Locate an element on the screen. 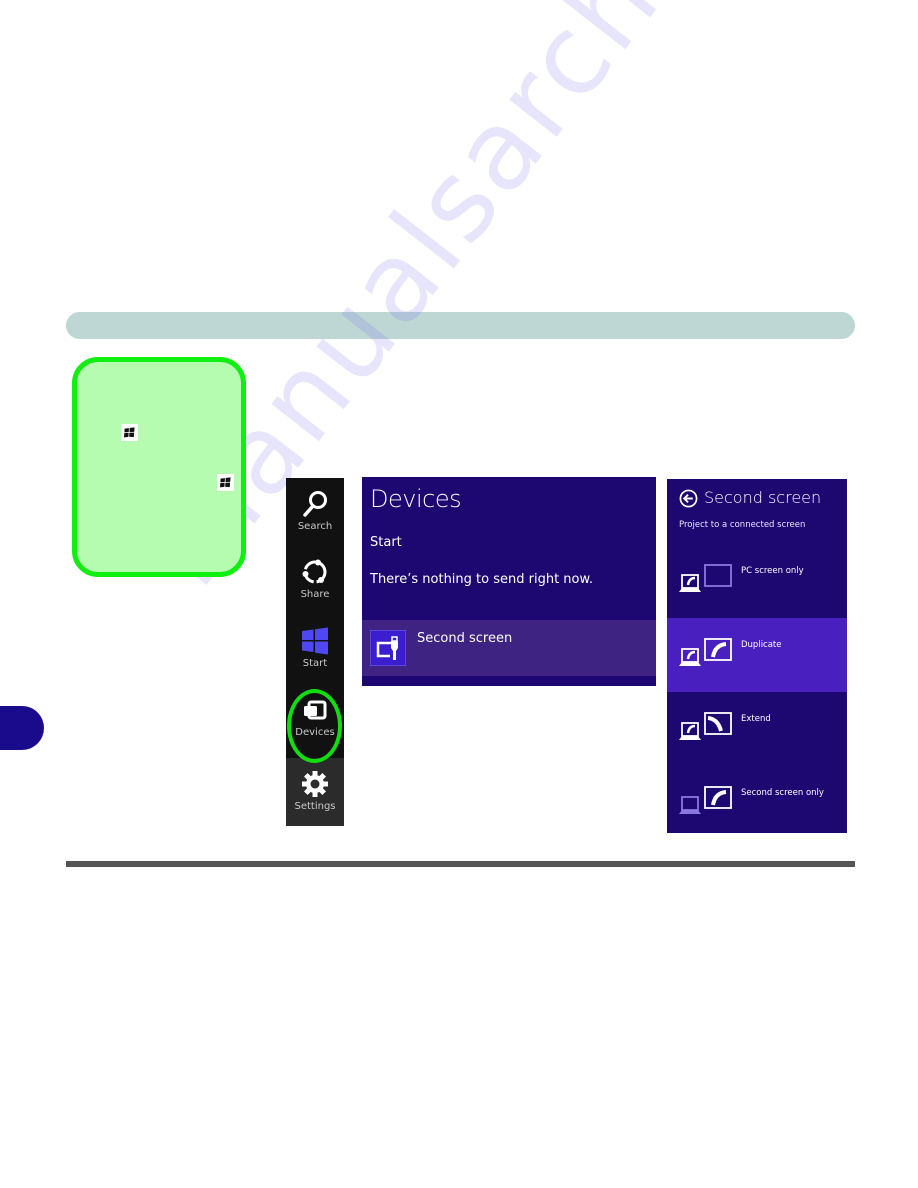 This screenshot has width=918, height=1188. option-pc-screen-only: PC screen only is located at coordinates (757, 581).